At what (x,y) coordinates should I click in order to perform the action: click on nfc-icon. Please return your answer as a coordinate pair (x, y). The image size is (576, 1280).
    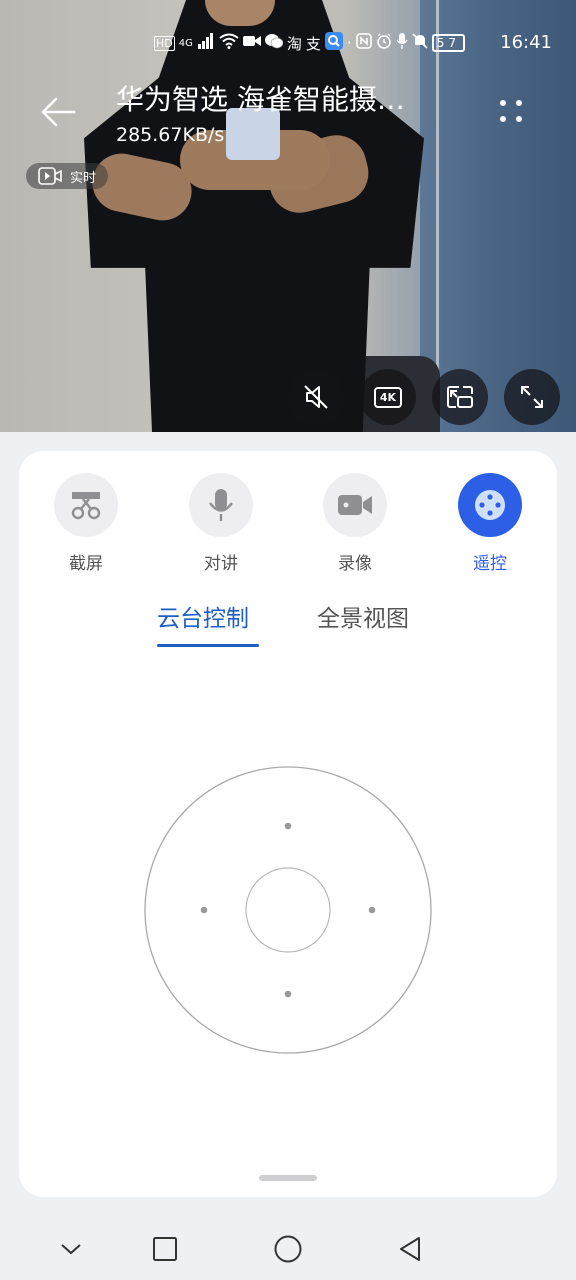
    Looking at the image, I should click on (363, 43).